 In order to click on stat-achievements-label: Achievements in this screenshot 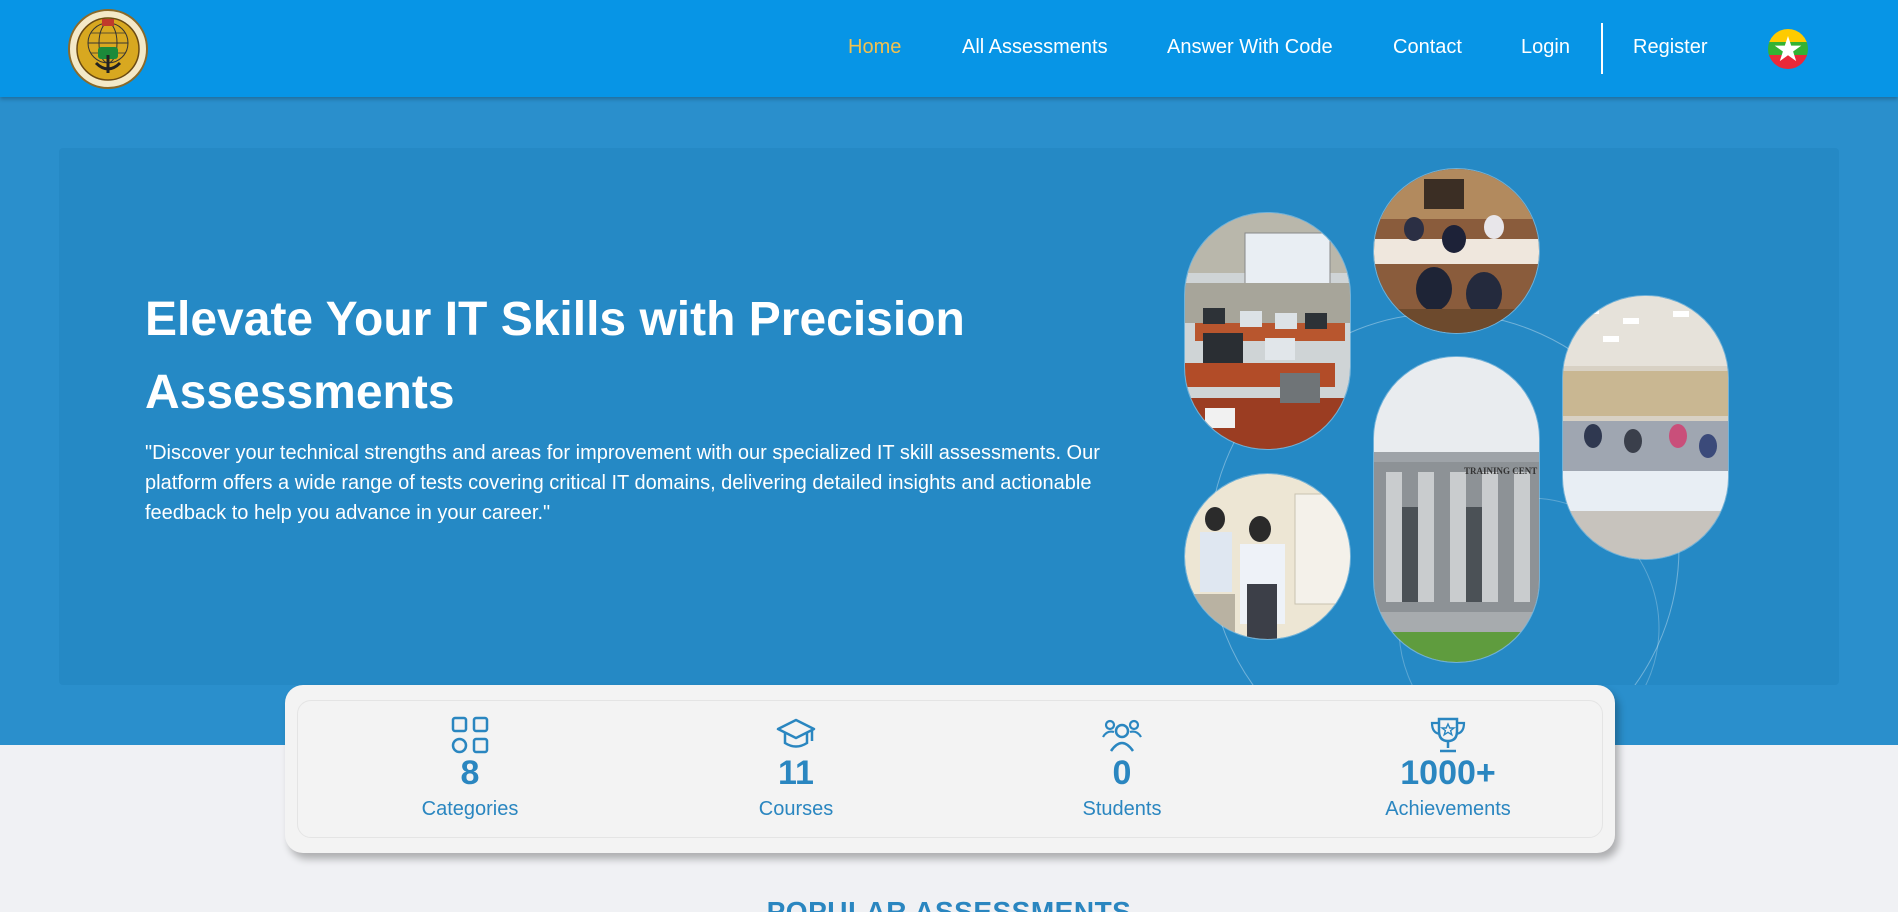, I will do `click(1448, 809)`.